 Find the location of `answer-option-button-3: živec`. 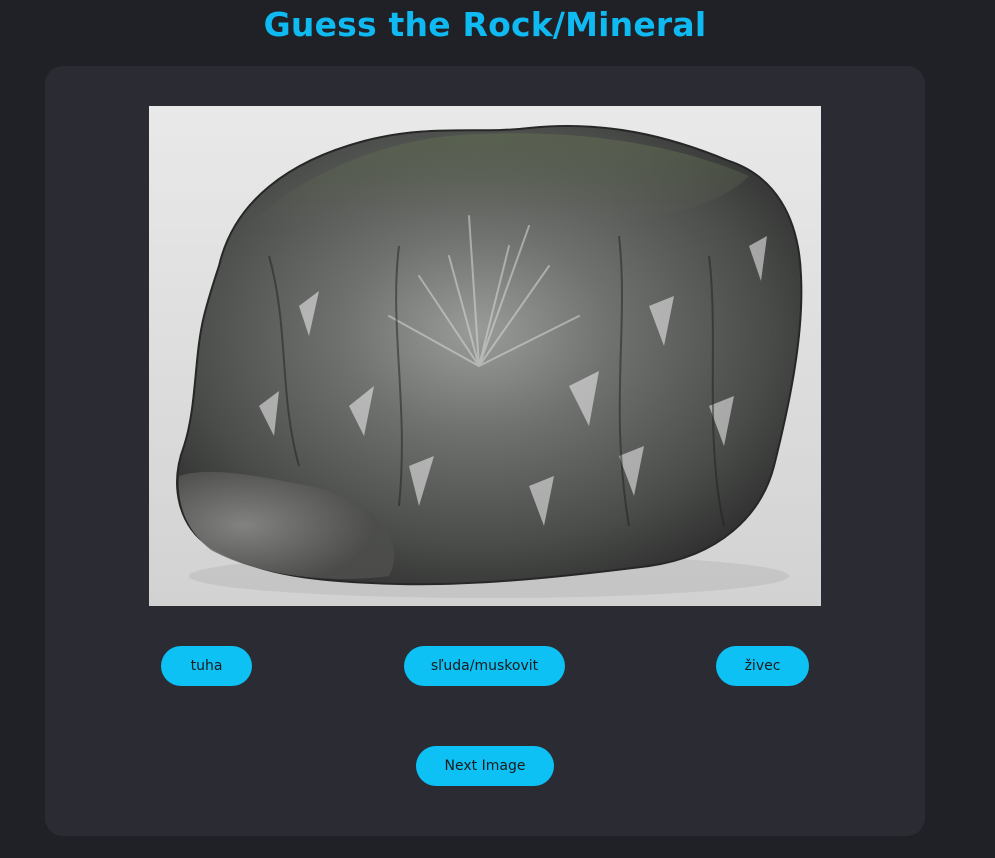

answer-option-button-3: živec is located at coordinates (762, 666).